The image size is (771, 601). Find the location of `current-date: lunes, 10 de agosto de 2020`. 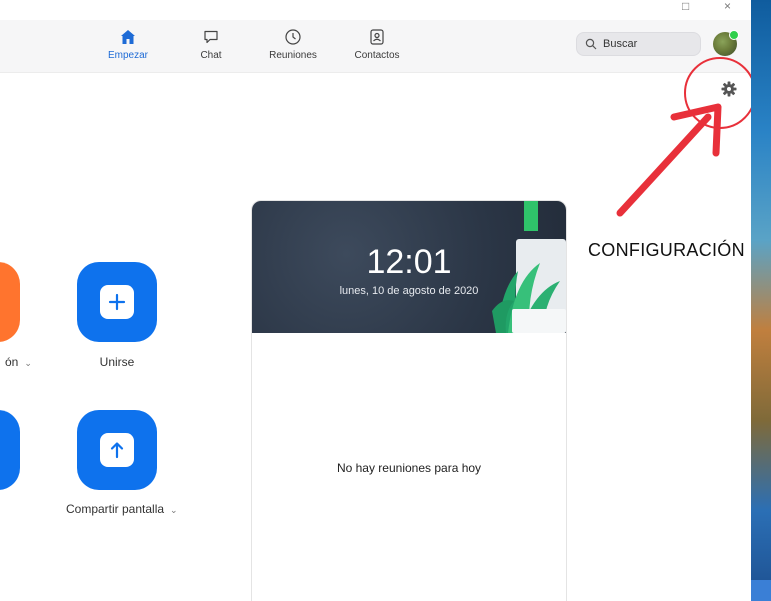

current-date: lunes, 10 de agosto de 2020 is located at coordinates (409, 291).